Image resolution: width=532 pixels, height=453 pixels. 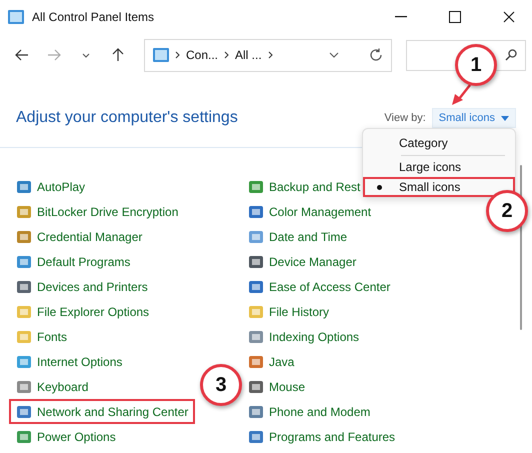 What do you see at coordinates (455, 16) in the screenshot?
I see `maximize-icon` at bounding box center [455, 16].